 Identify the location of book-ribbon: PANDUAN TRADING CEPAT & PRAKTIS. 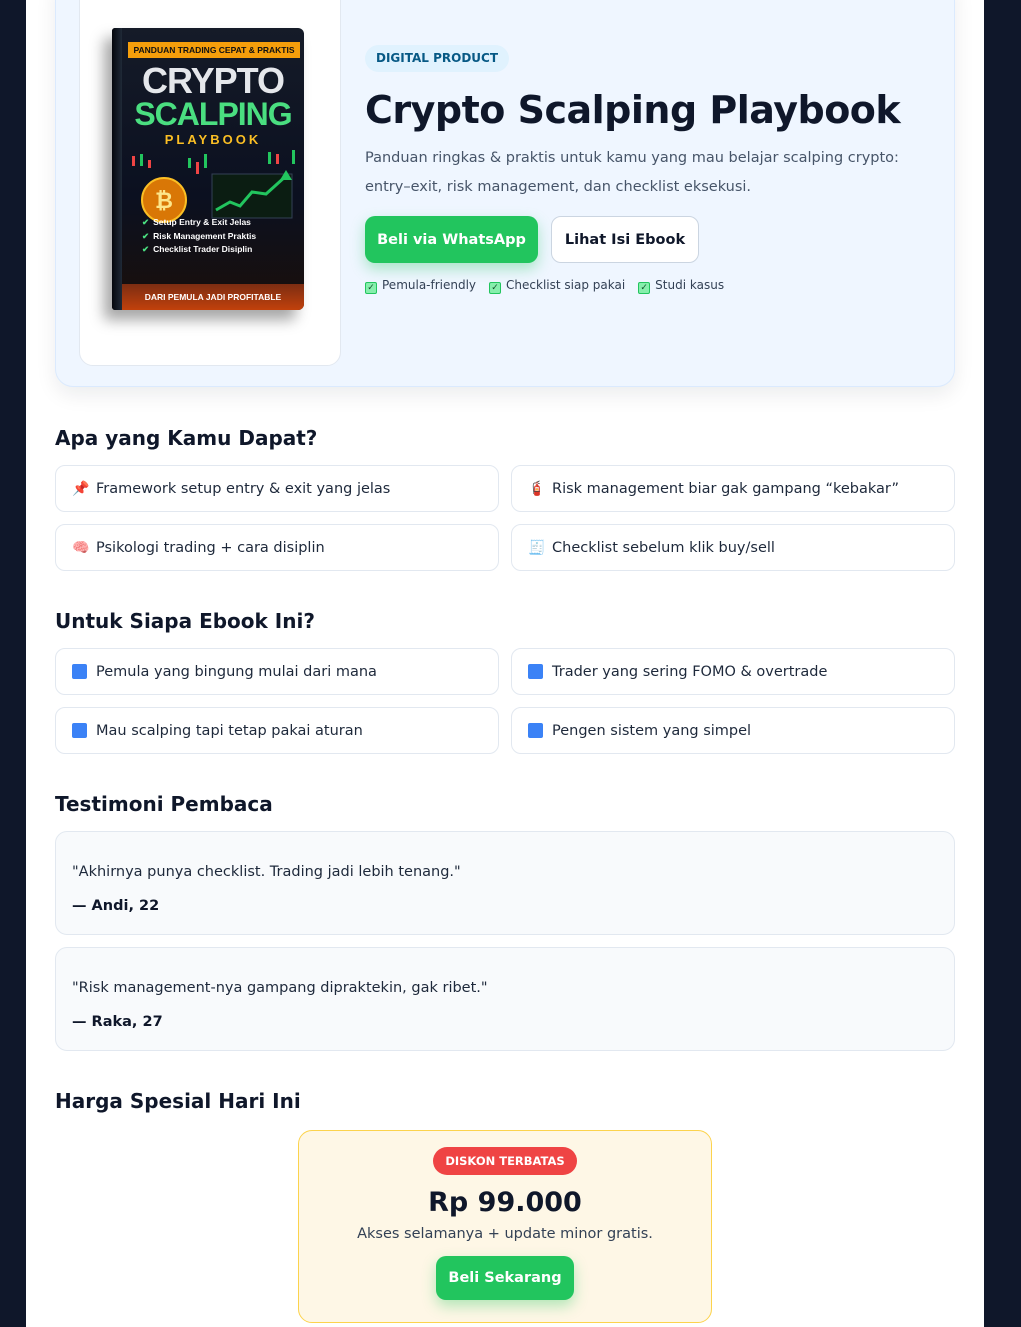
(214, 50).